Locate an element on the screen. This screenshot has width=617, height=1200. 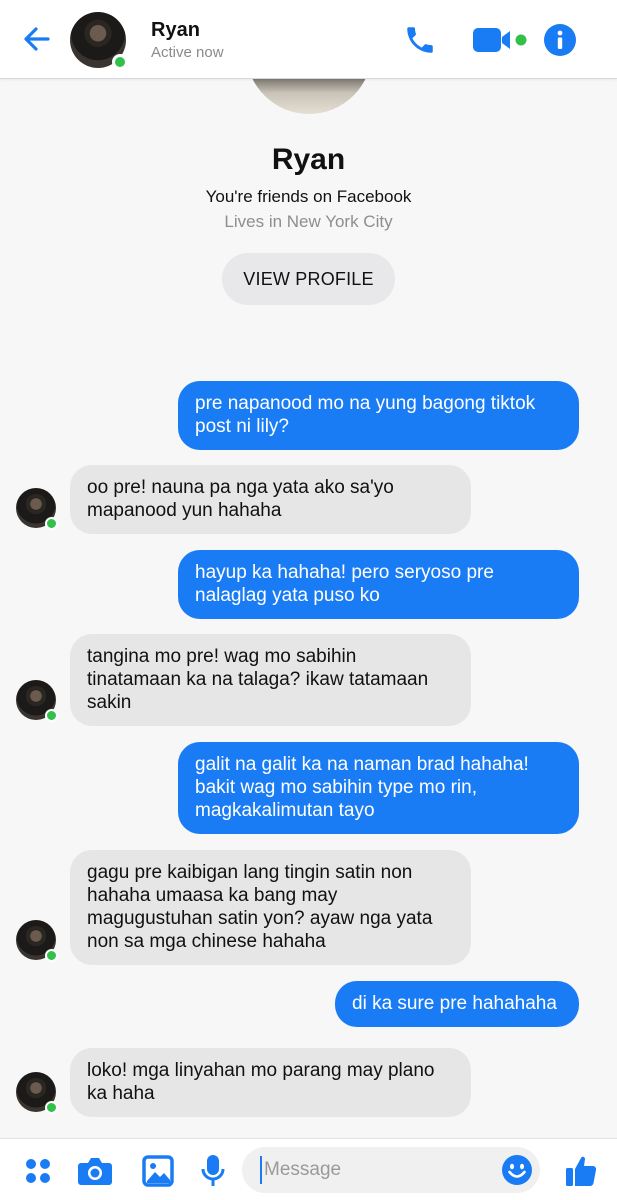
microphone-icon is located at coordinates (213, 1170).